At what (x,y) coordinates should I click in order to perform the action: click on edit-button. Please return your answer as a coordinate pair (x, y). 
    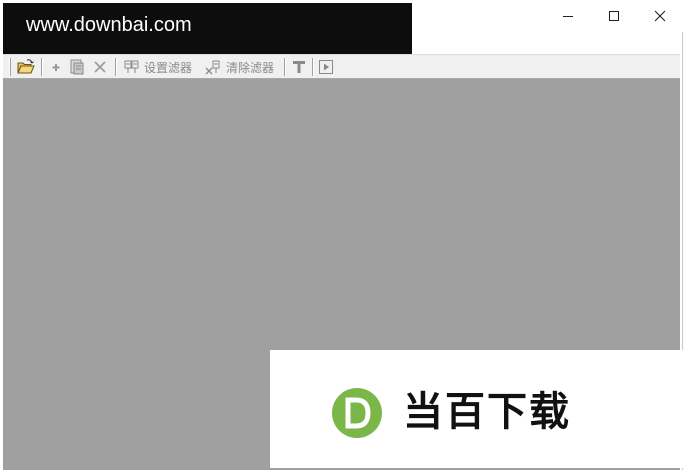
    Looking at the image, I should click on (77, 67).